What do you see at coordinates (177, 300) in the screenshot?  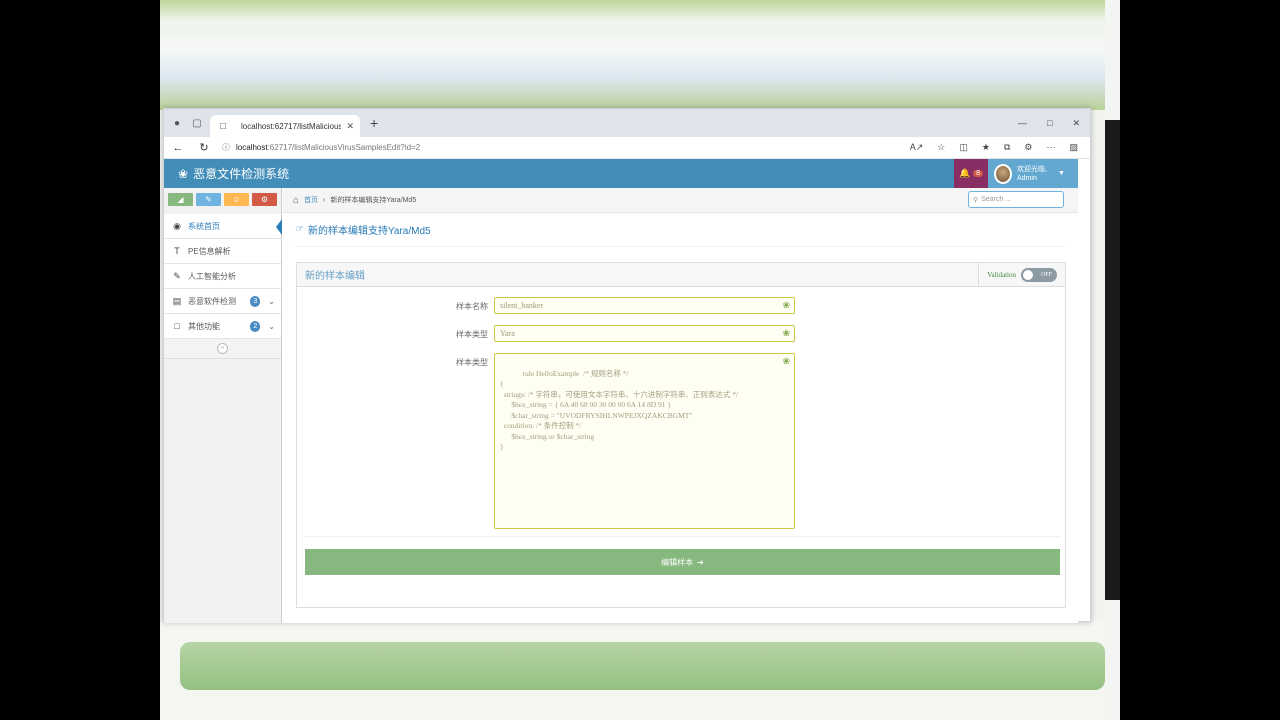 I see `desktop-icon: ▤` at bounding box center [177, 300].